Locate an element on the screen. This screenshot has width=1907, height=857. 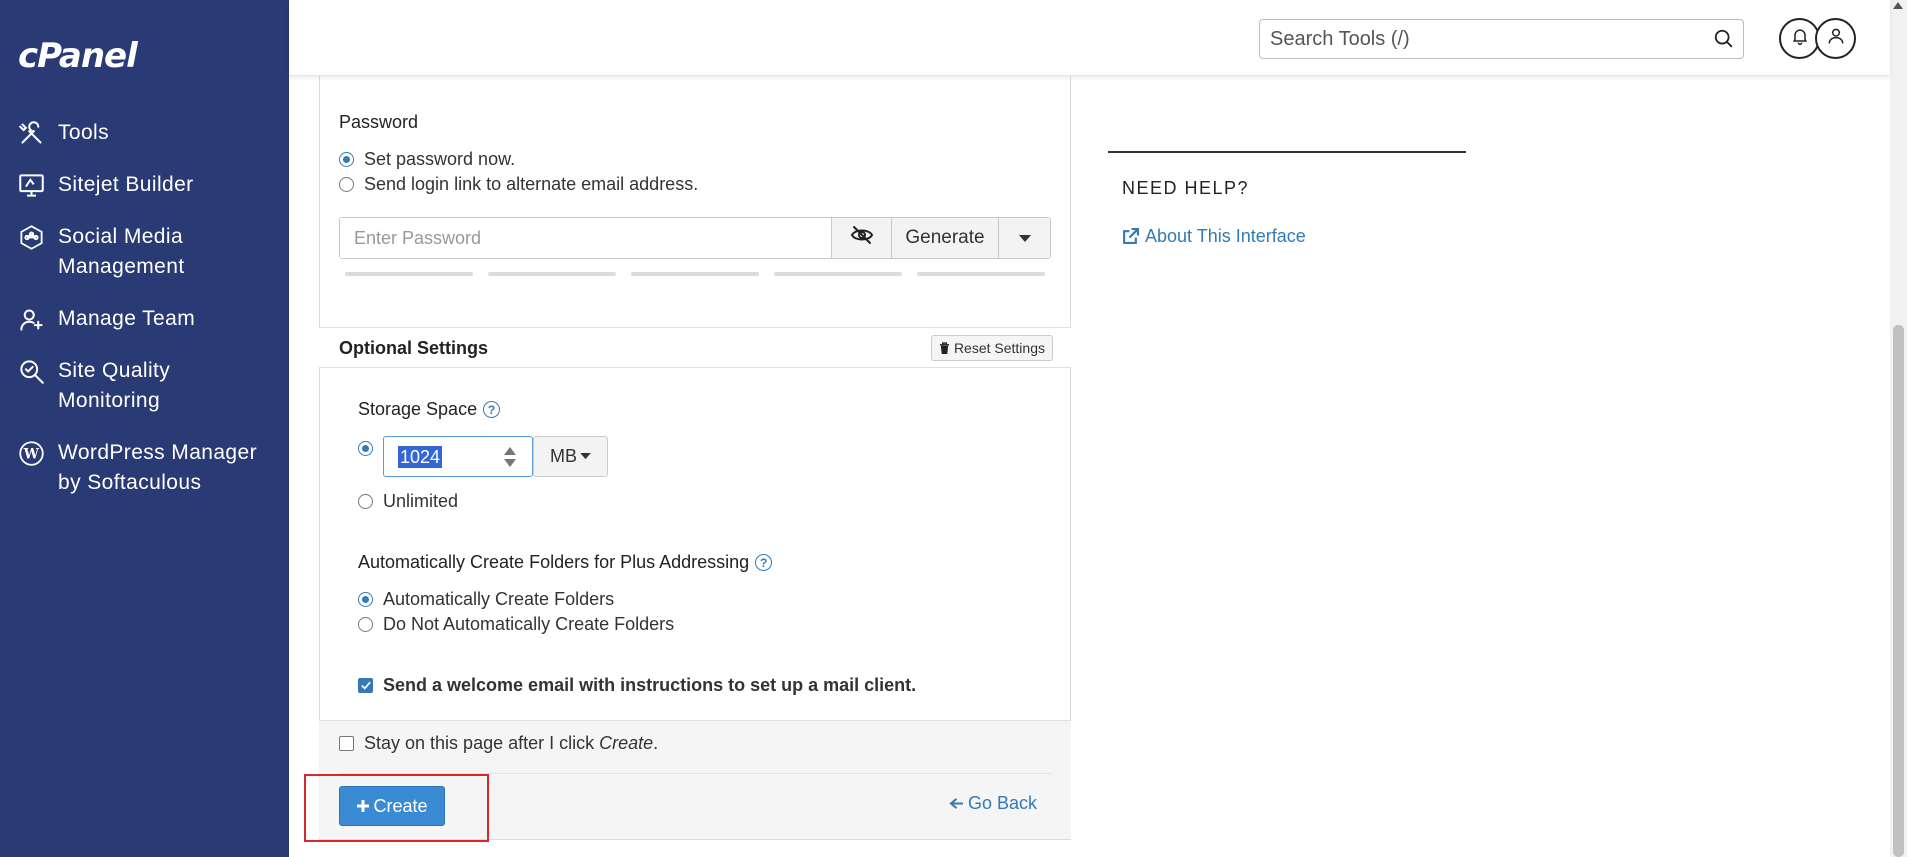
trash-icon is located at coordinates (944, 348).